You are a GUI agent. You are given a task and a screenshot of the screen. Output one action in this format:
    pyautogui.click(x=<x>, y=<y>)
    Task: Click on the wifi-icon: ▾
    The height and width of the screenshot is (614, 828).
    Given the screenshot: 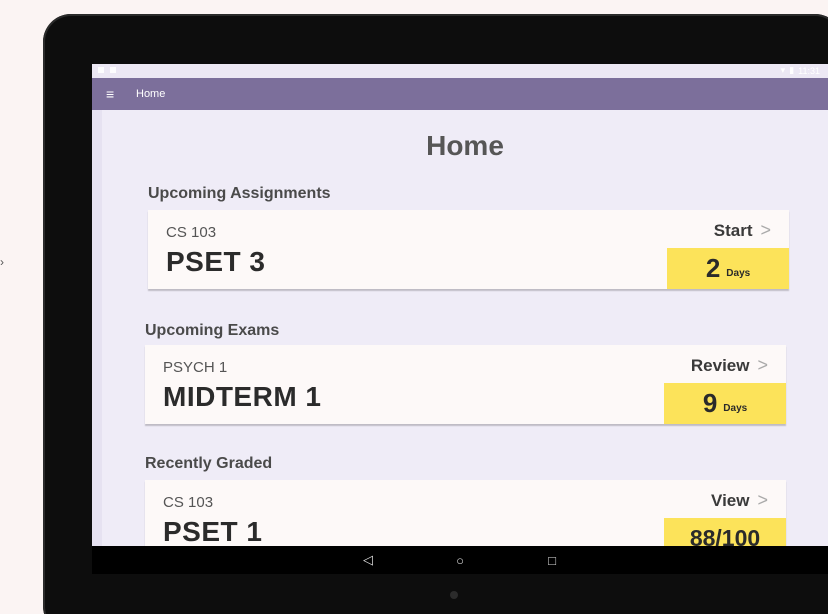 What is the action you would take?
    pyautogui.click(x=783, y=70)
    